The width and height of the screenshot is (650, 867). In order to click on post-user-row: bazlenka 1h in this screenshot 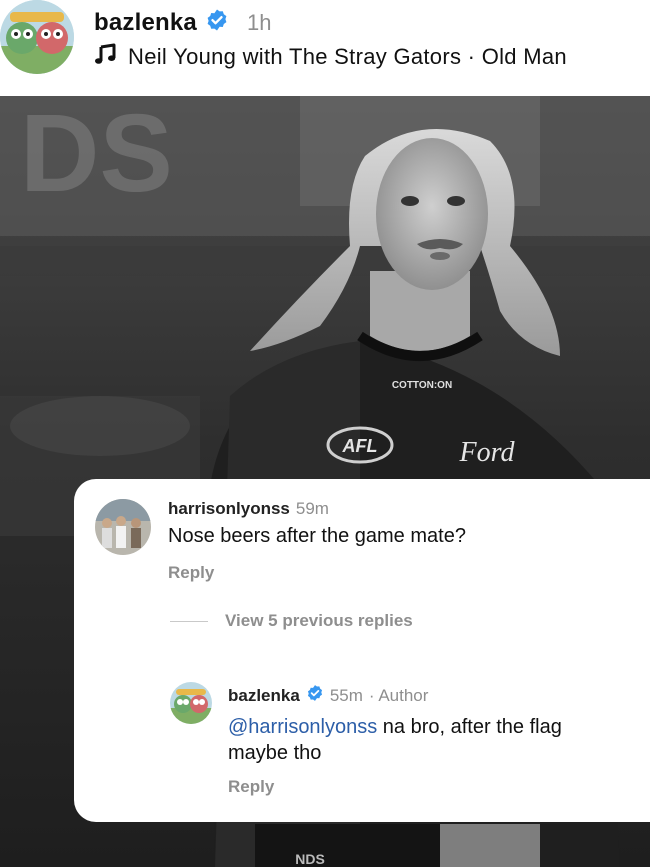, I will do `click(182, 22)`.